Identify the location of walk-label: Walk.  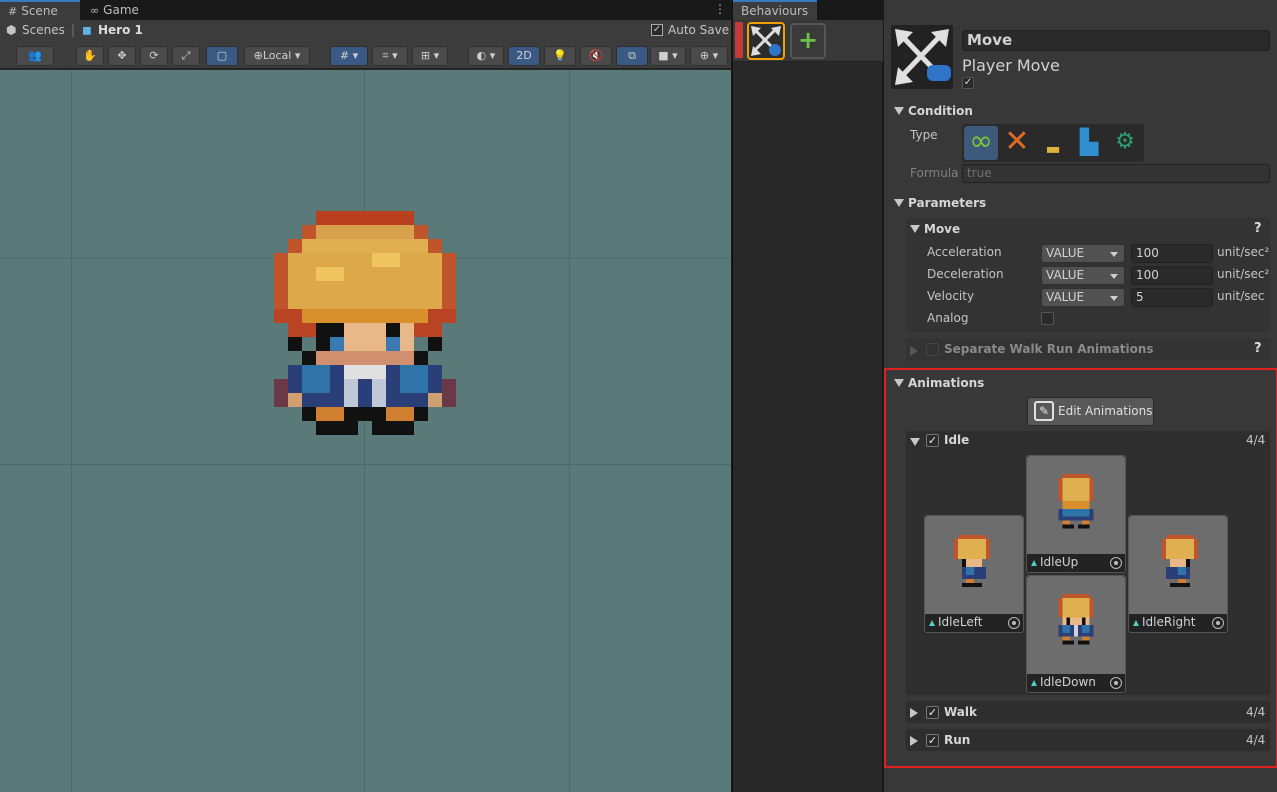
(960, 712).